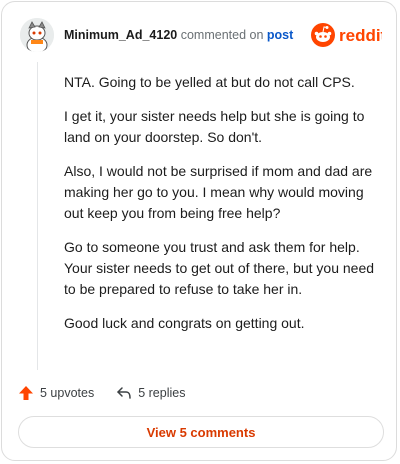 This screenshot has height=464, width=400. What do you see at coordinates (37, 216) in the screenshot?
I see `thread-line` at bounding box center [37, 216].